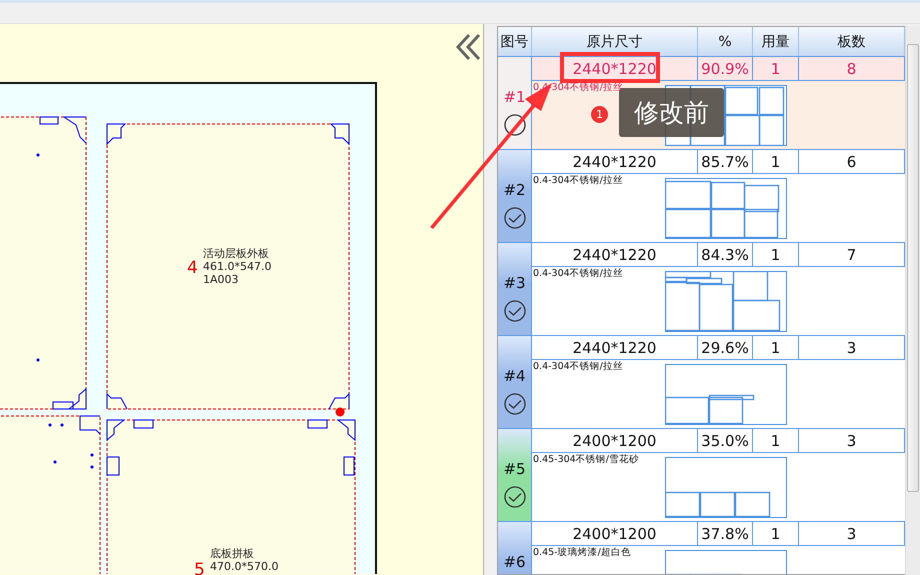  Describe the element at coordinates (725, 41) in the screenshot. I see `column-header: %` at that location.